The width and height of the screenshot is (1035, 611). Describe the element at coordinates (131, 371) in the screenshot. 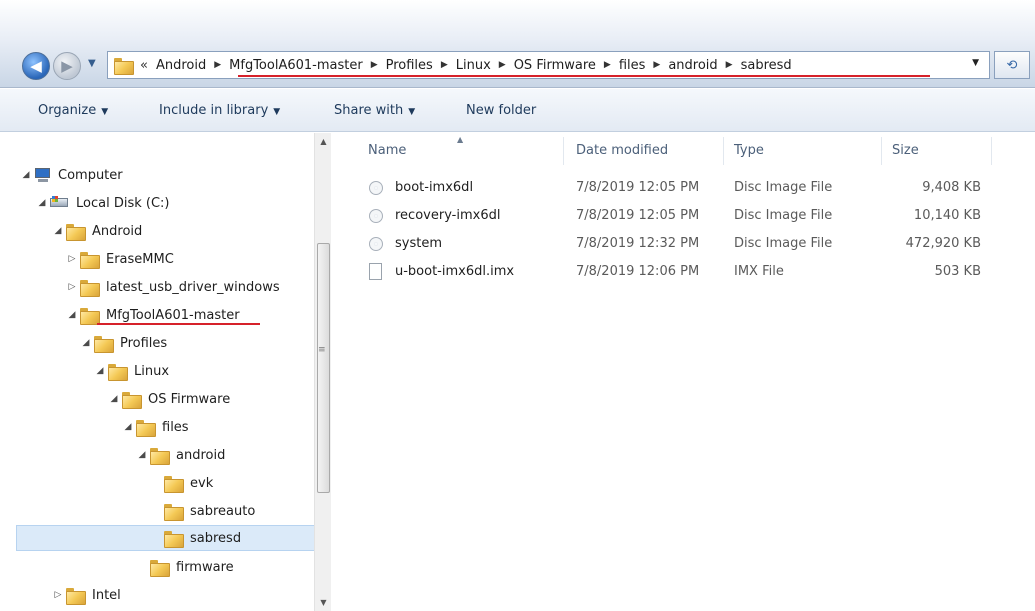

I see `tree-item-linux: ◢ Linux` at that location.